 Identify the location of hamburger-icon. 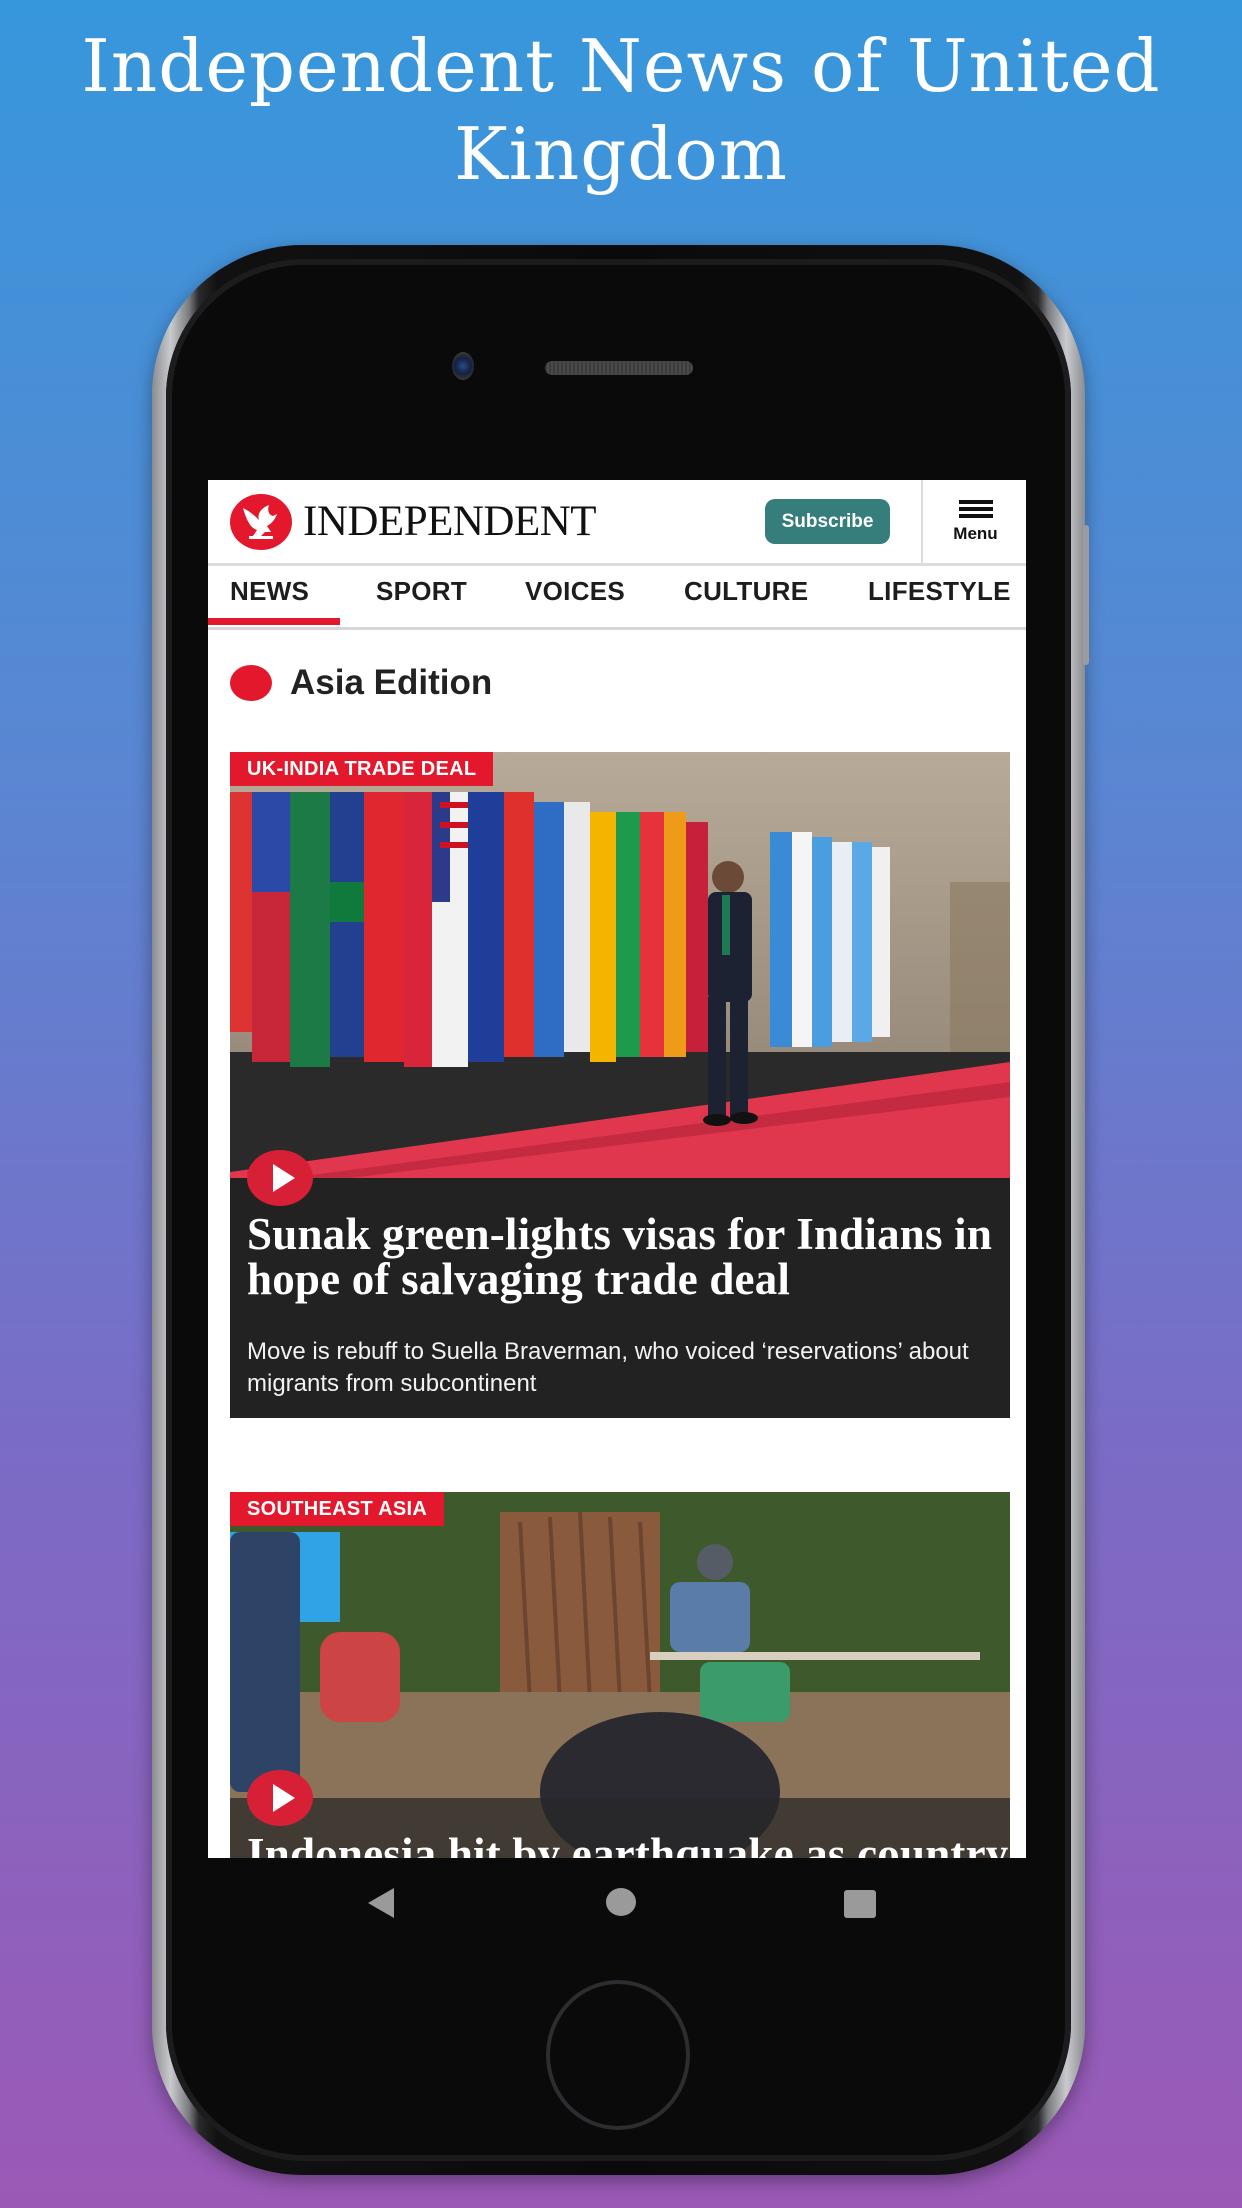
(975, 508).